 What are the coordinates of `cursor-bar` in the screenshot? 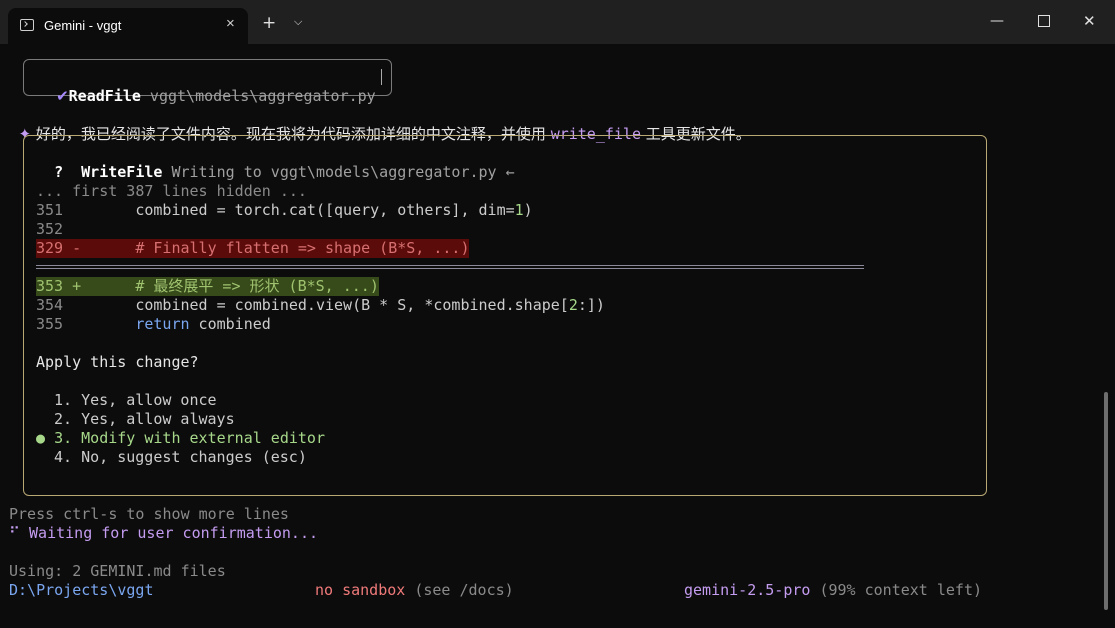 It's located at (381, 77).